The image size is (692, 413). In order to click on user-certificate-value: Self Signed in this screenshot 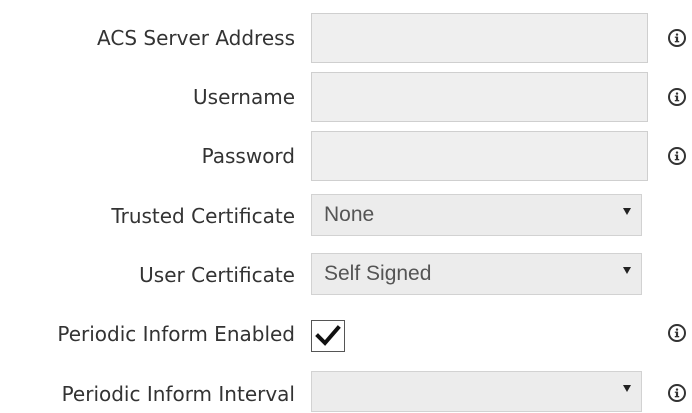, I will do `click(378, 273)`.